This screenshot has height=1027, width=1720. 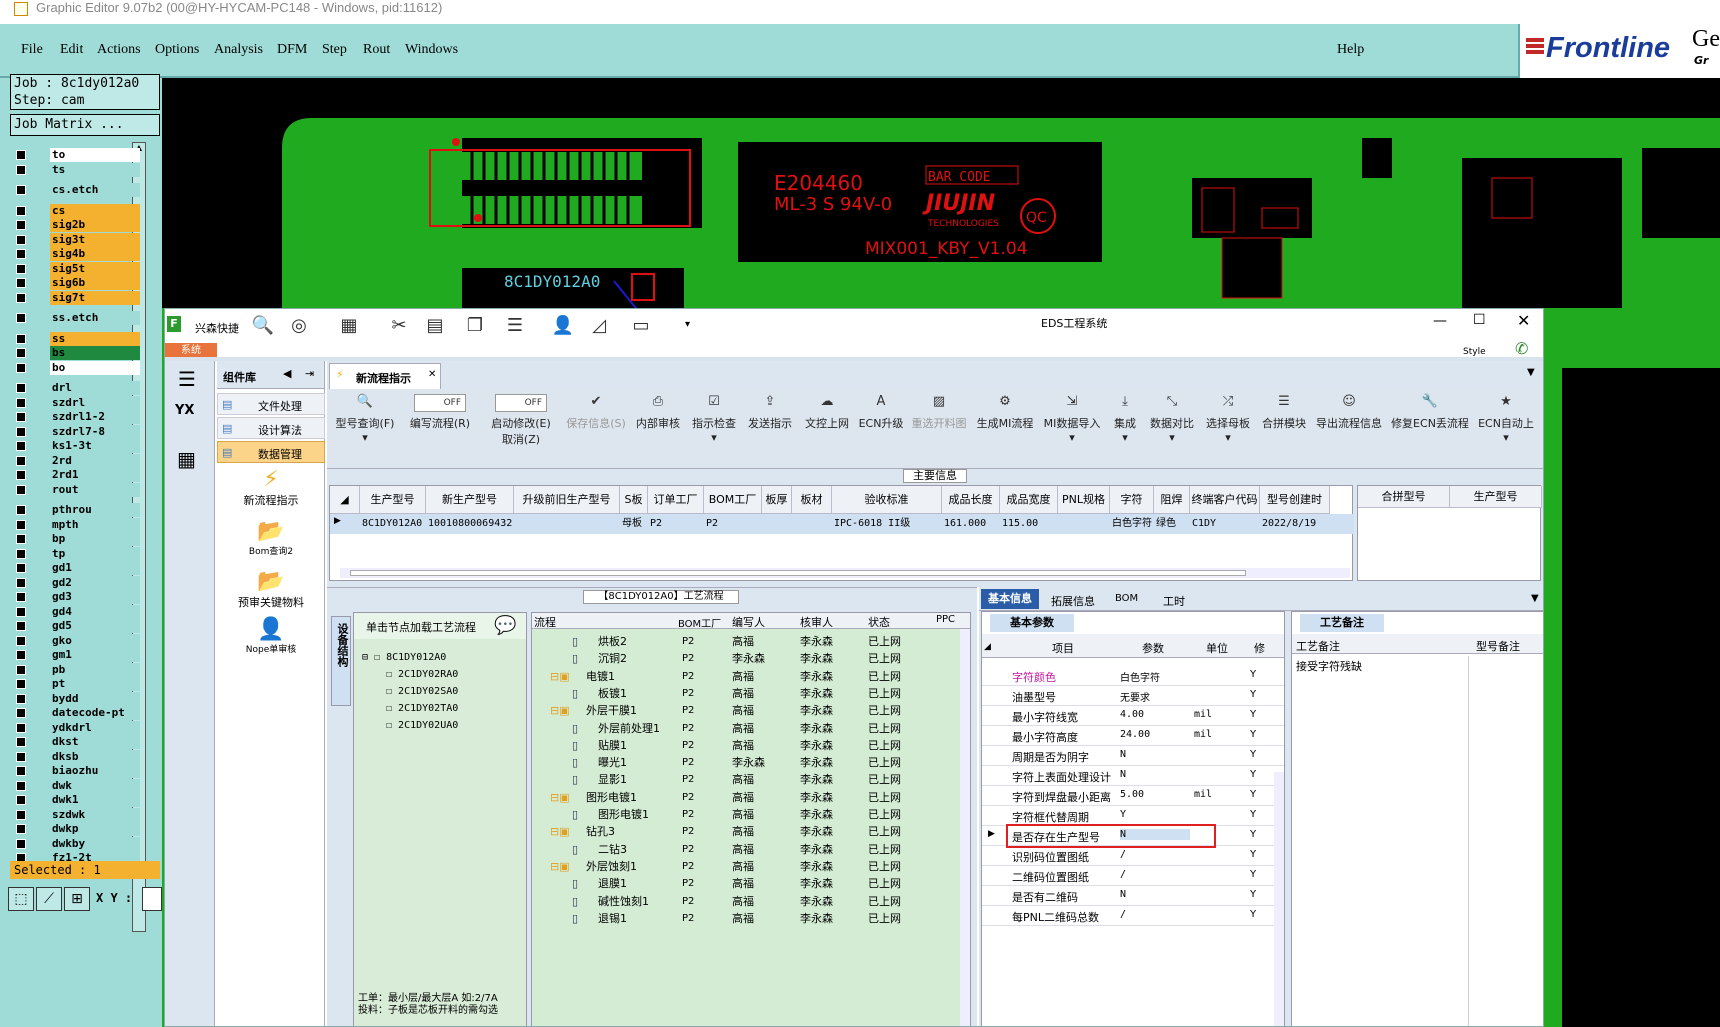 What do you see at coordinates (1073, 601) in the screenshot?
I see `tab-extended-info: 拓展信息` at bounding box center [1073, 601].